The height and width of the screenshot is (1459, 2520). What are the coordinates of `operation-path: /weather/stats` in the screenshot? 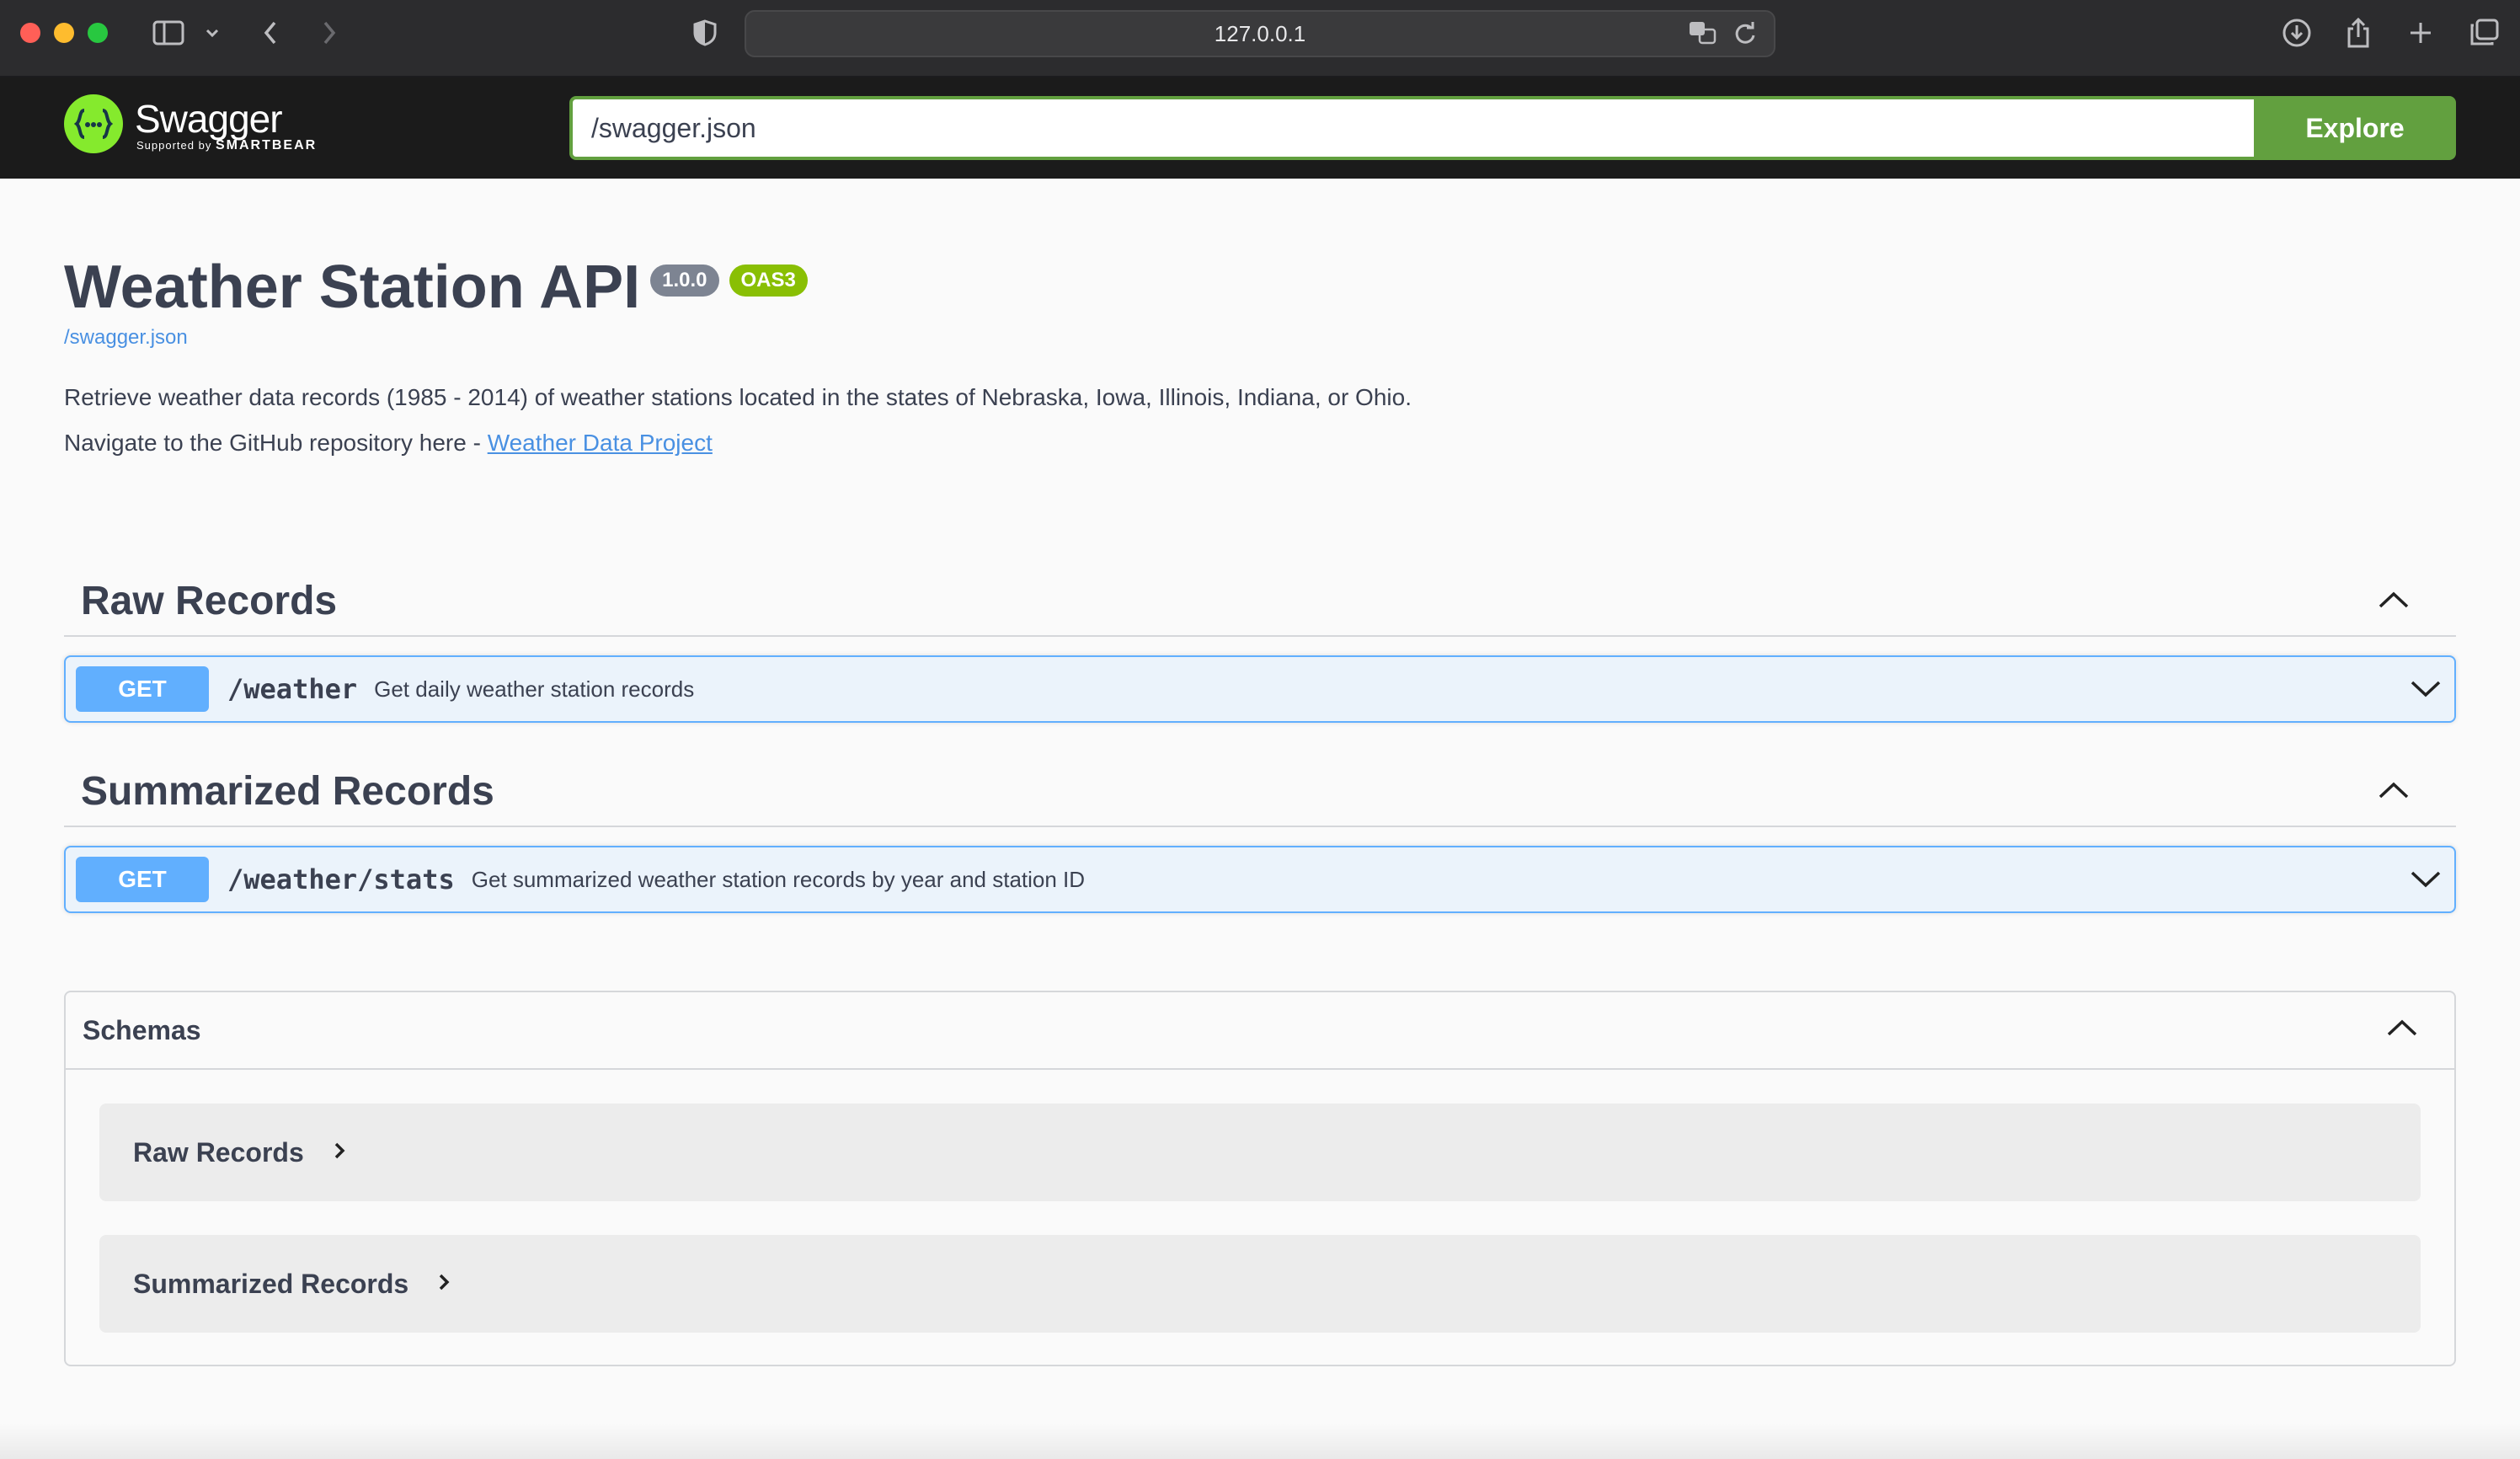 It's located at (341, 879).